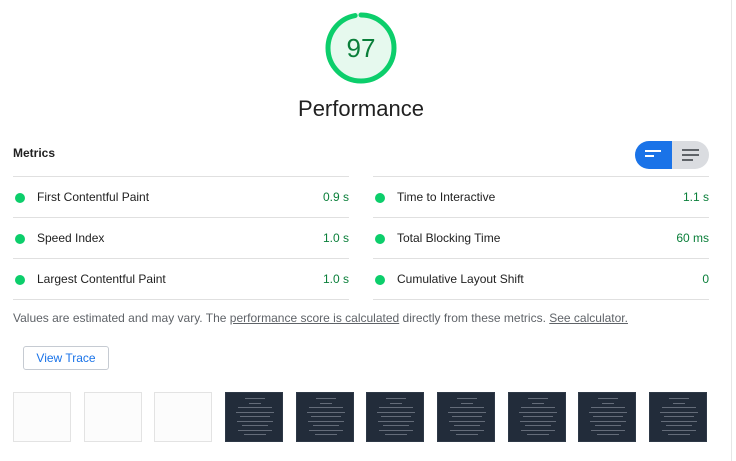 This screenshot has width=736, height=461. Describe the element at coordinates (93, 197) in the screenshot. I see `metric-label: First Contentful Paint` at that location.